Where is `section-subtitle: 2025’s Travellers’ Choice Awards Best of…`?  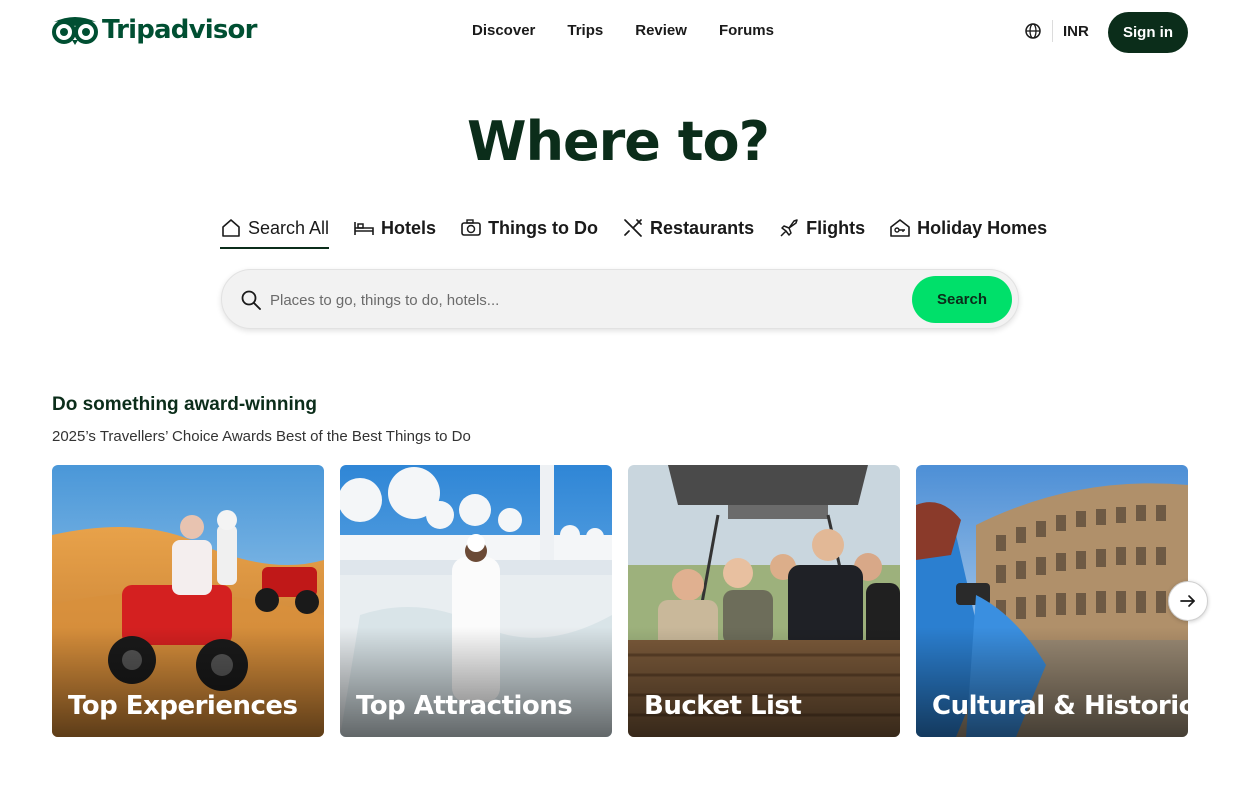 section-subtitle: 2025’s Travellers’ Choice Awards Best of… is located at coordinates (261, 436).